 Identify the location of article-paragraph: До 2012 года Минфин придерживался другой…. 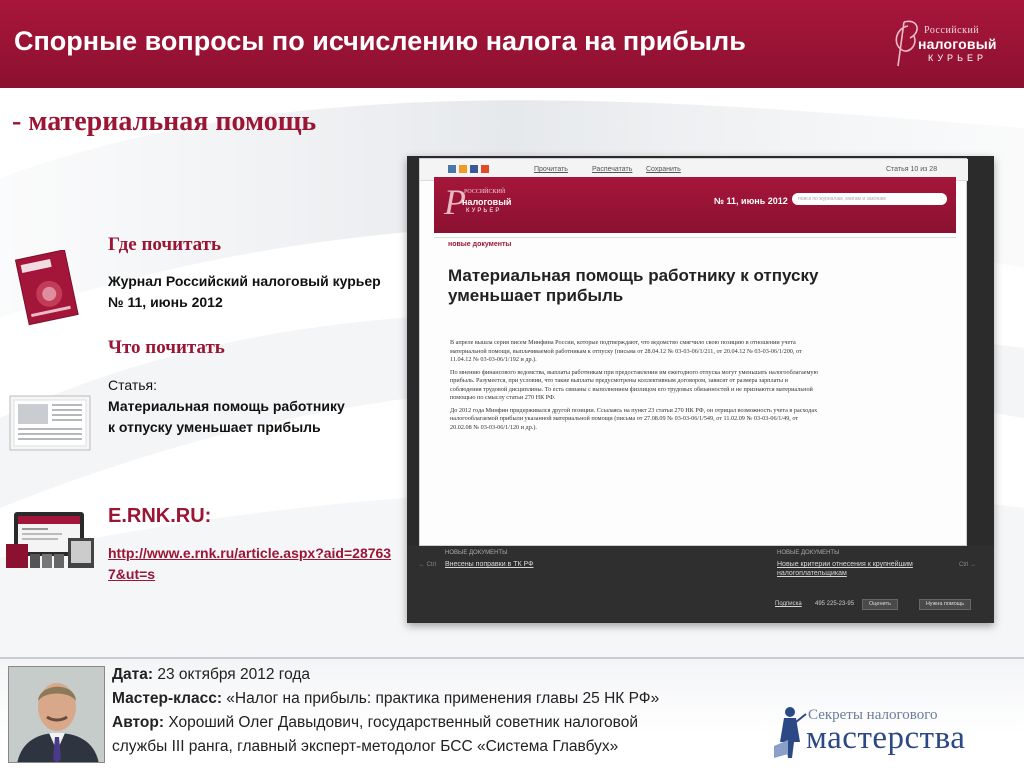
(634, 418).